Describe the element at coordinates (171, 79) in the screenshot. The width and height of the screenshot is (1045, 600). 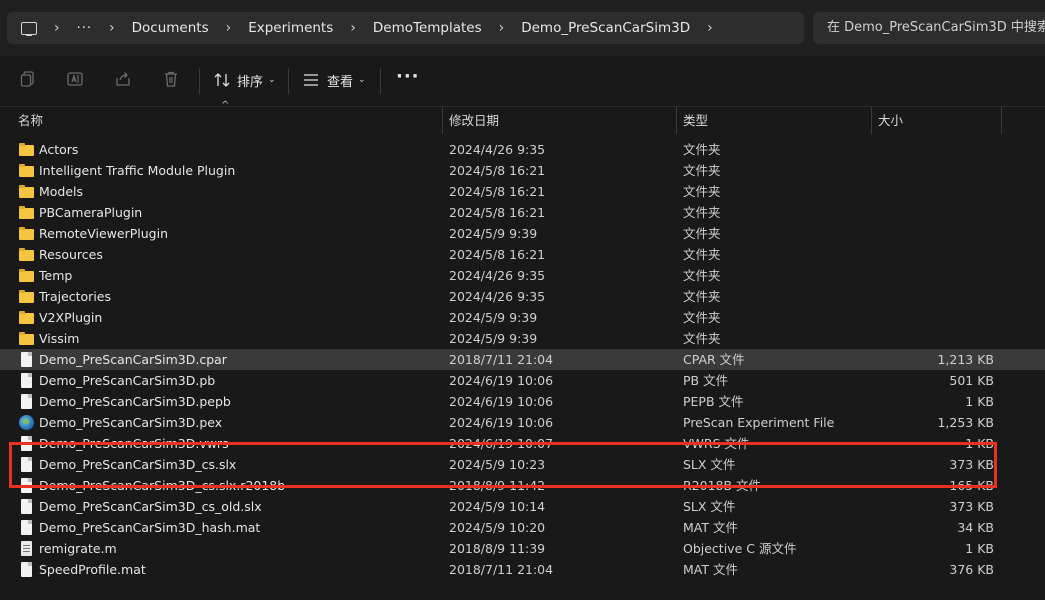
I see `delete-icon` at that location.